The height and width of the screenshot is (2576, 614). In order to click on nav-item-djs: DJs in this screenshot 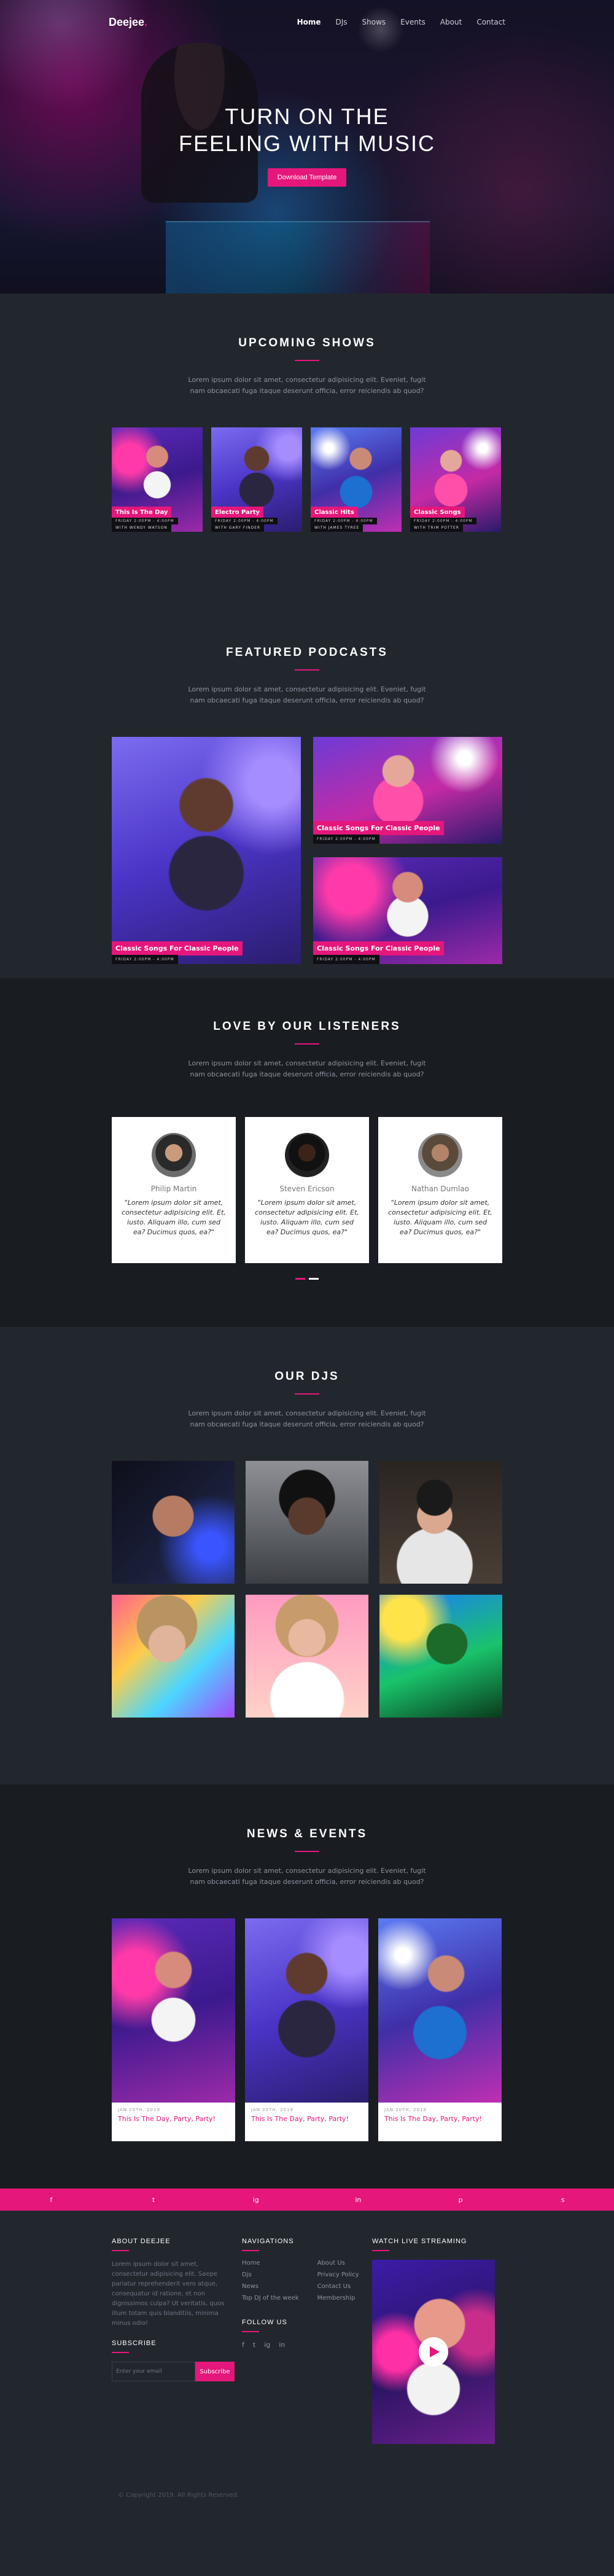, I will do `click(342, 22)`.